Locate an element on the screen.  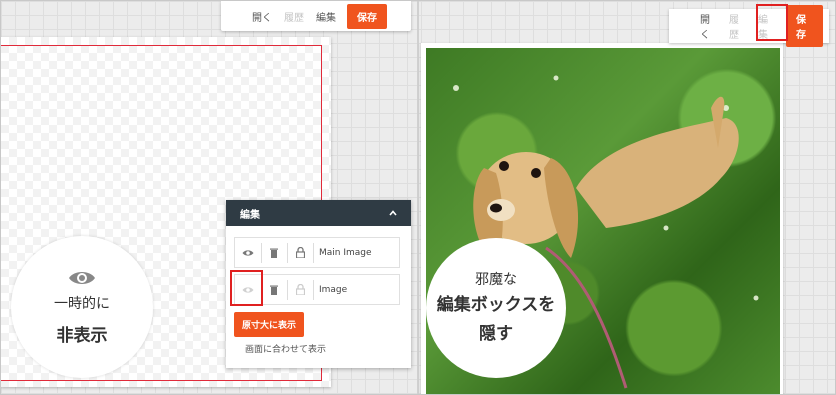
edit-button: 編集 is located at coordinates (326, 16).